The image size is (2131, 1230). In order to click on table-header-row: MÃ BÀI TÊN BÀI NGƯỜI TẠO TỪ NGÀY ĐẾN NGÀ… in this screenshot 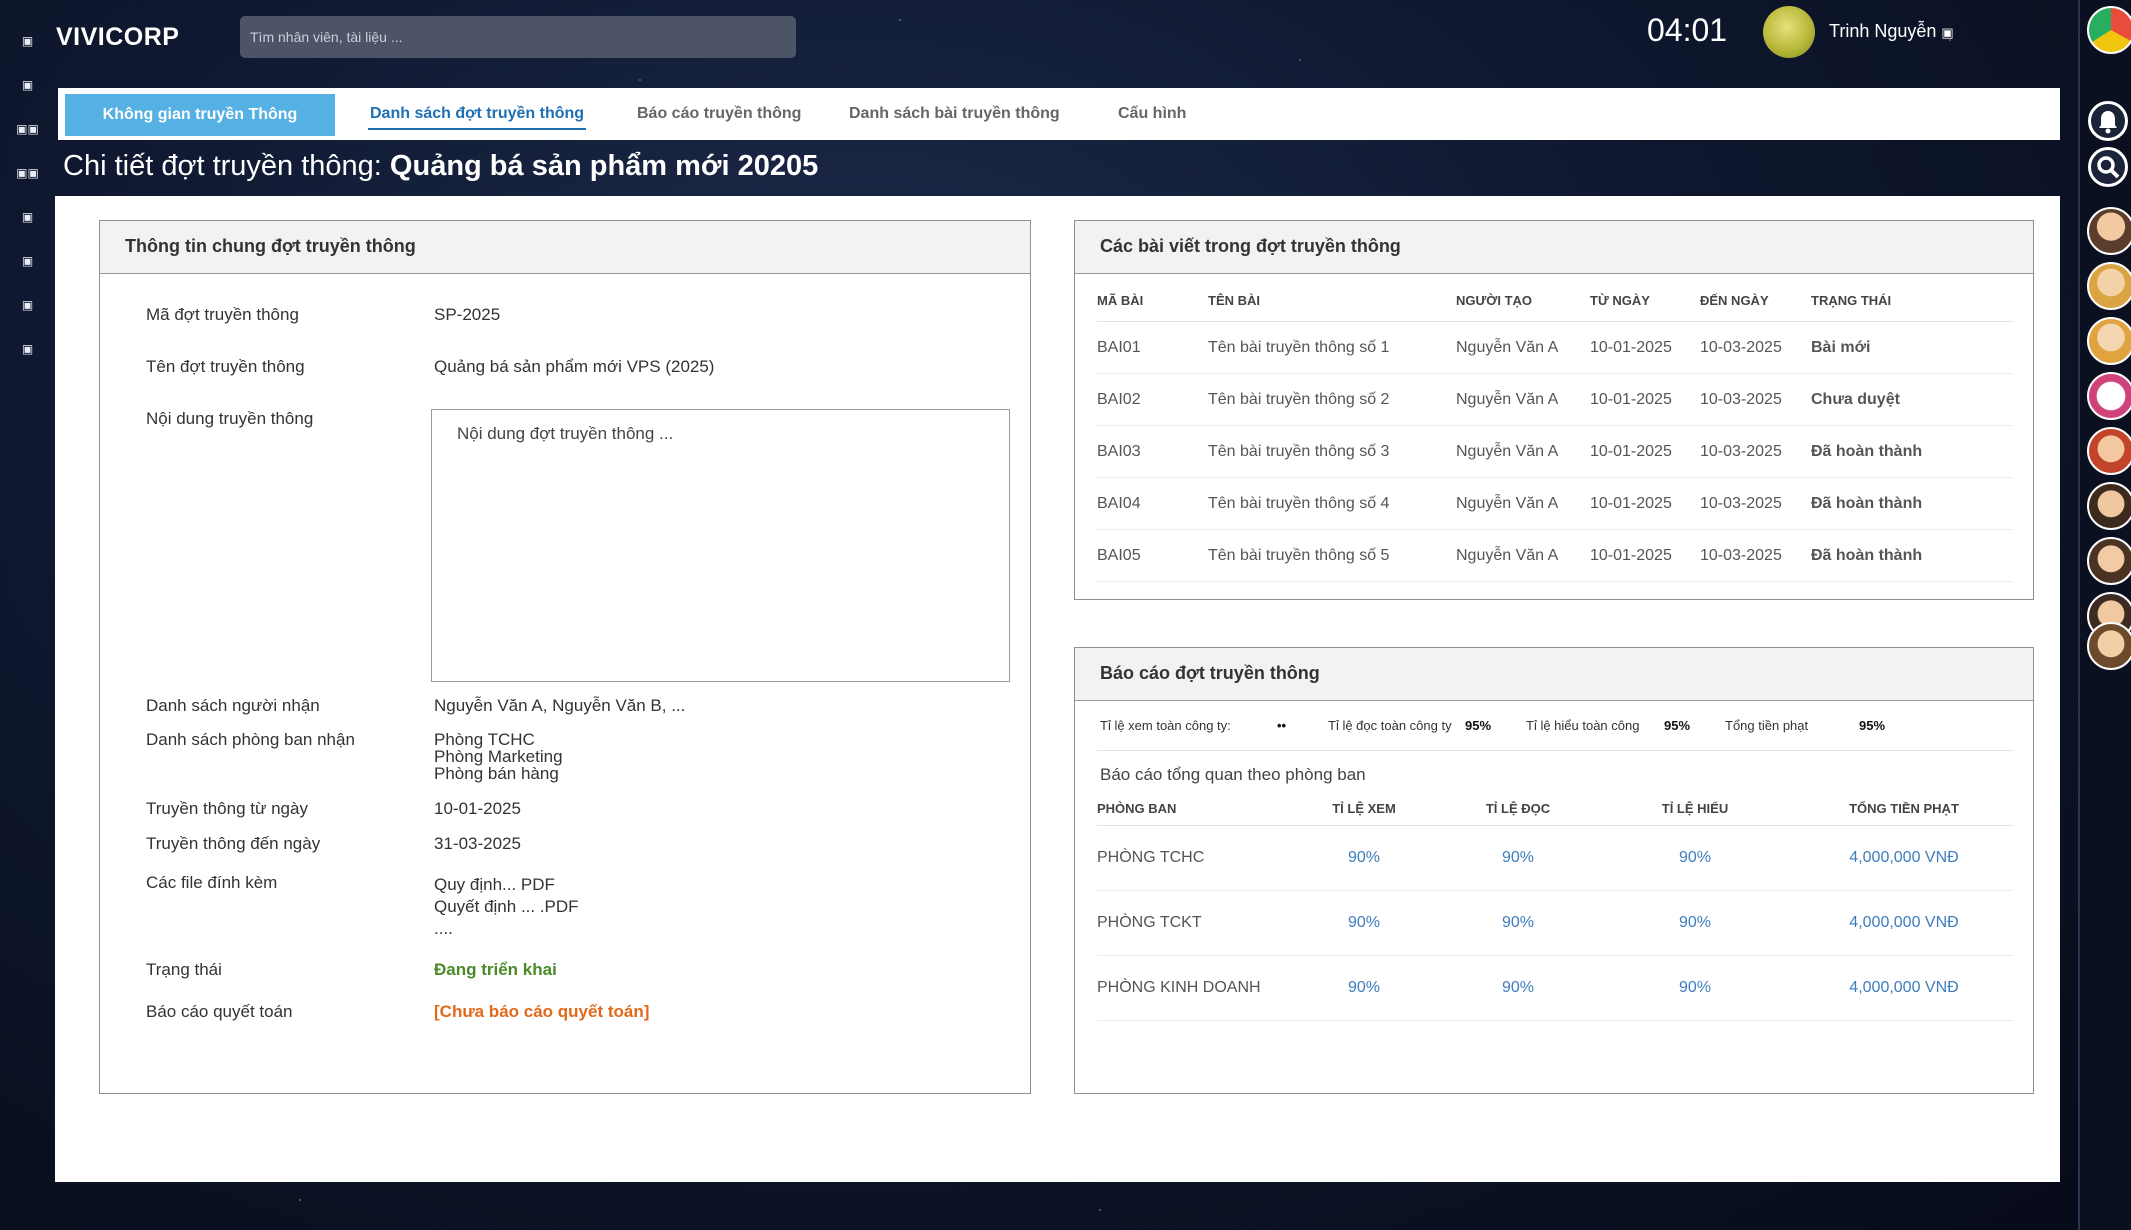, I will do `click(1555, 300)`.